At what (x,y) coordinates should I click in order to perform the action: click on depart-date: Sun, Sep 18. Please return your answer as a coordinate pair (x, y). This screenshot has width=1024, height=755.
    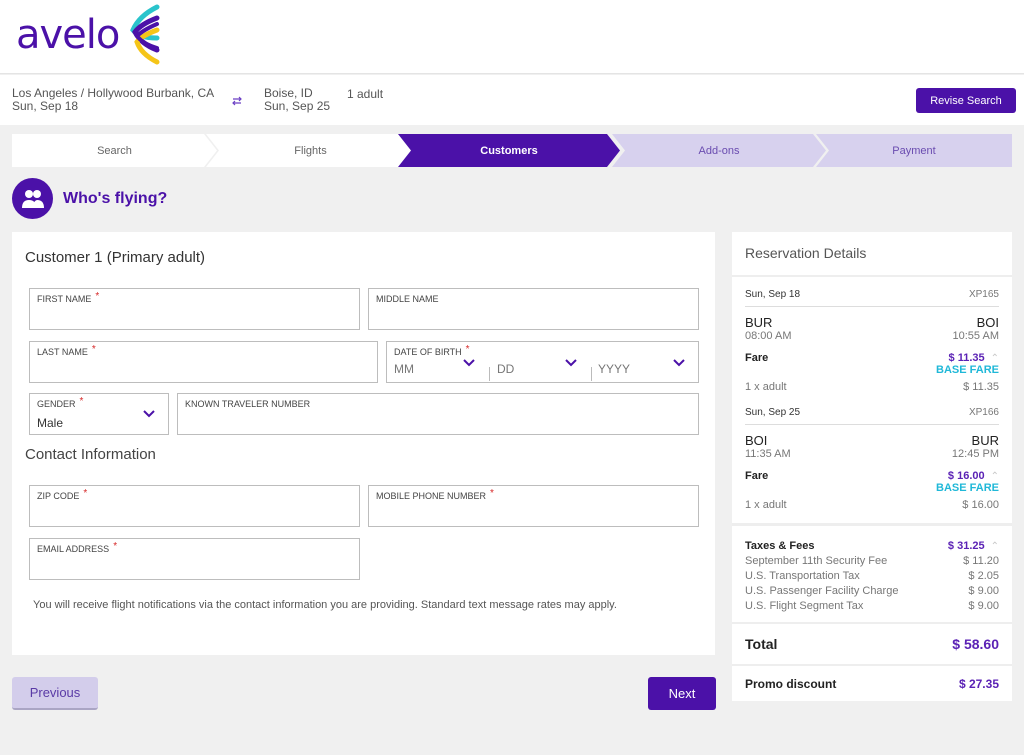
    Looking at the image, I should click on (45, 106).